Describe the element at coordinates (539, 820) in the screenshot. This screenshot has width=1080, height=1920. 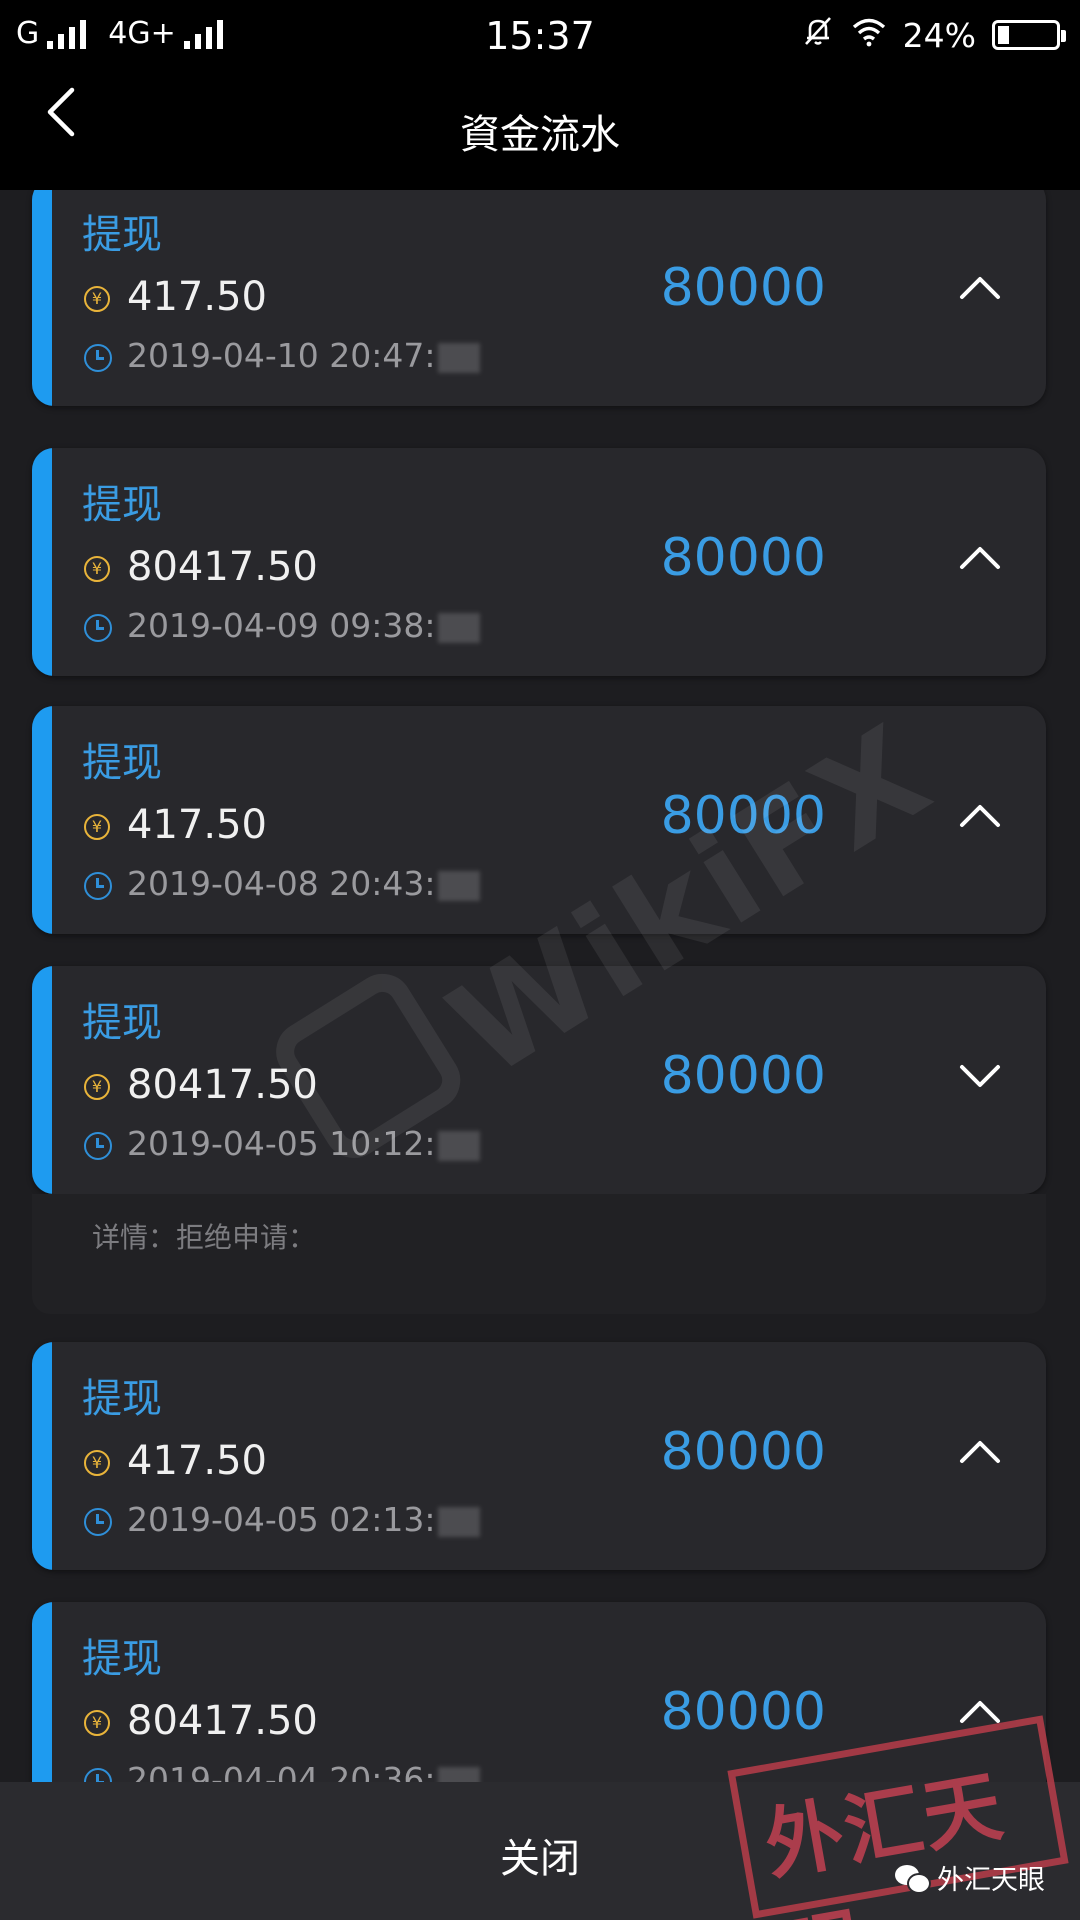
I see `record-card: 提现 ¥ 417.50 2019-04-08 20:43: 80000` at that location.